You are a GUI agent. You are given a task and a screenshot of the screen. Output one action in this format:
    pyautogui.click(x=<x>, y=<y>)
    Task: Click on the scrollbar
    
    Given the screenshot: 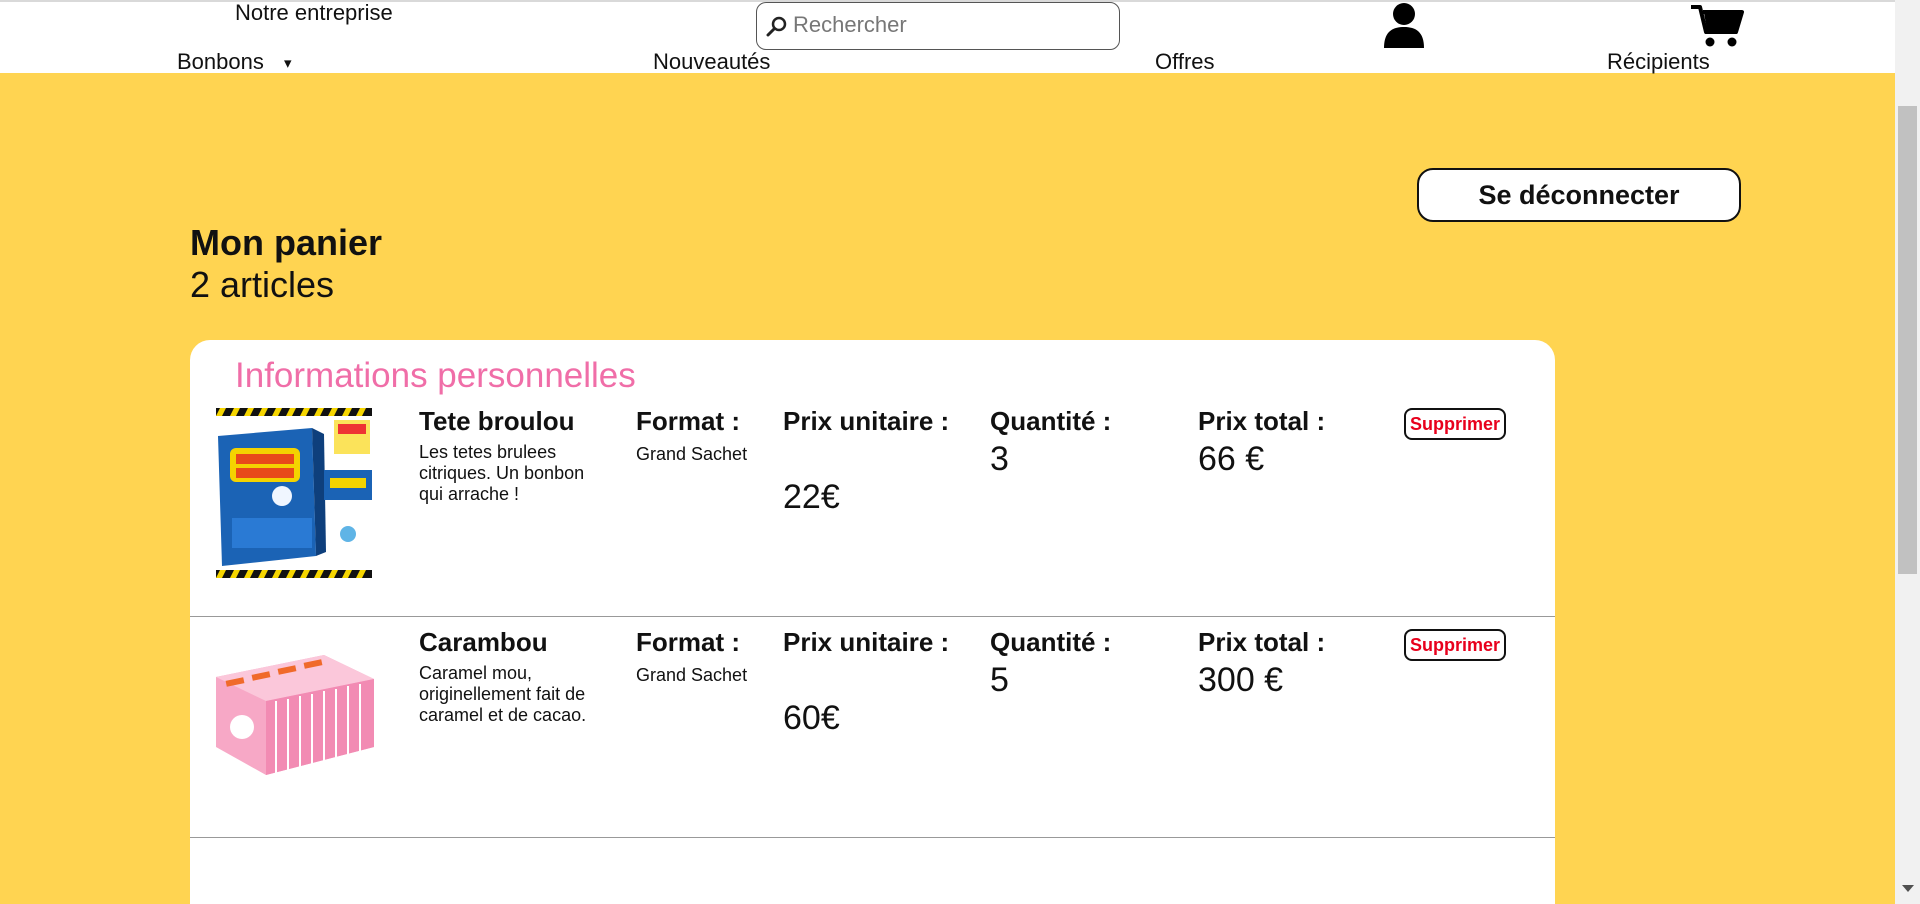 What is the action you would take?
    pyautogui.click(x=1907, y=452)
    